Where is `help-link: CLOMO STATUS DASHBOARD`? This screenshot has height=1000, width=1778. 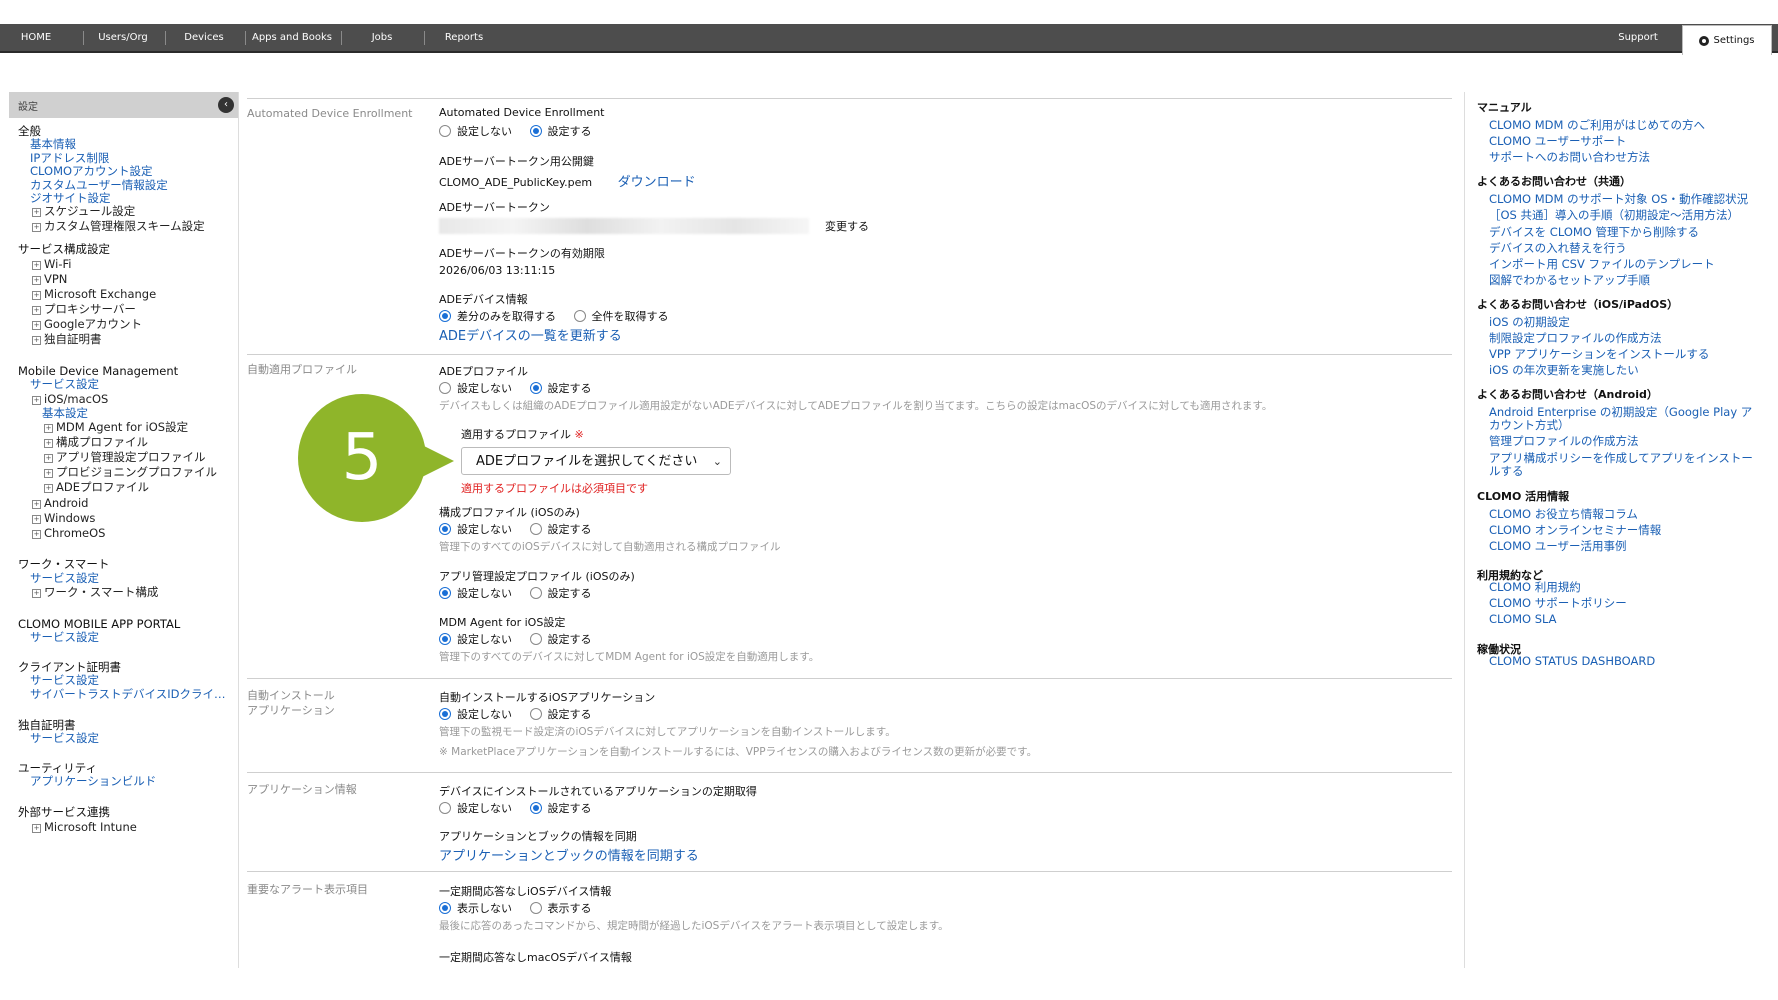
help-link: CLOMO STATUS DASHBOARD is located at coordinates (1572, 661).